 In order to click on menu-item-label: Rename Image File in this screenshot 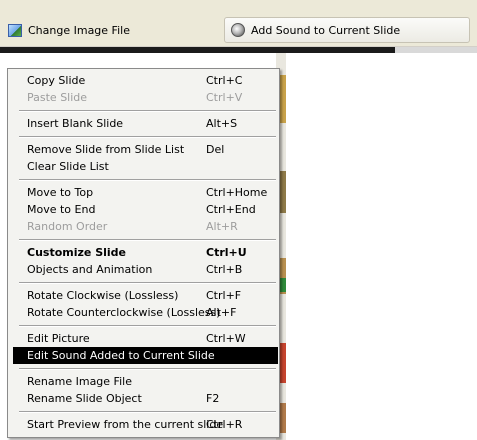, I will do `click(79, 381)`.